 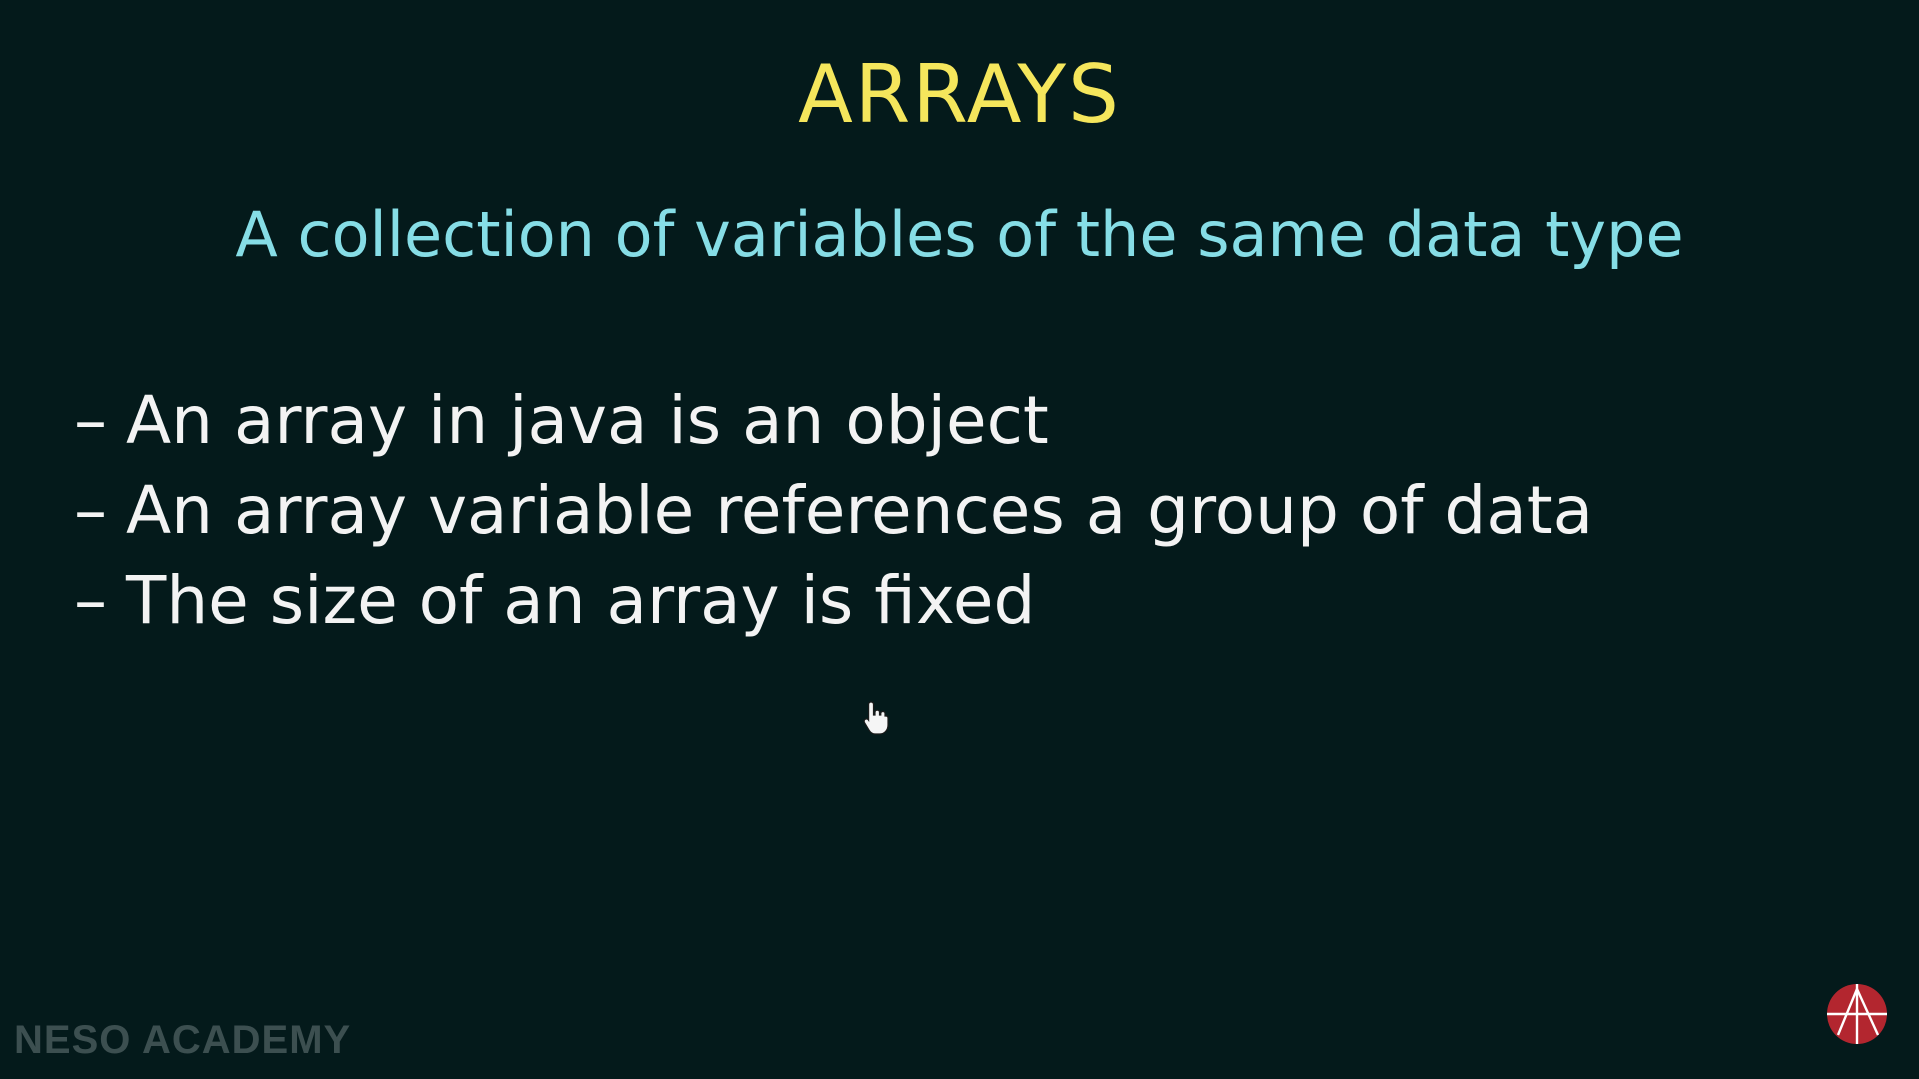 What do you see at coordinates (183, 1040) in the screenshot?
I see `watermark-text: NESO ACADEMY` at bounding box center [183, 1040].